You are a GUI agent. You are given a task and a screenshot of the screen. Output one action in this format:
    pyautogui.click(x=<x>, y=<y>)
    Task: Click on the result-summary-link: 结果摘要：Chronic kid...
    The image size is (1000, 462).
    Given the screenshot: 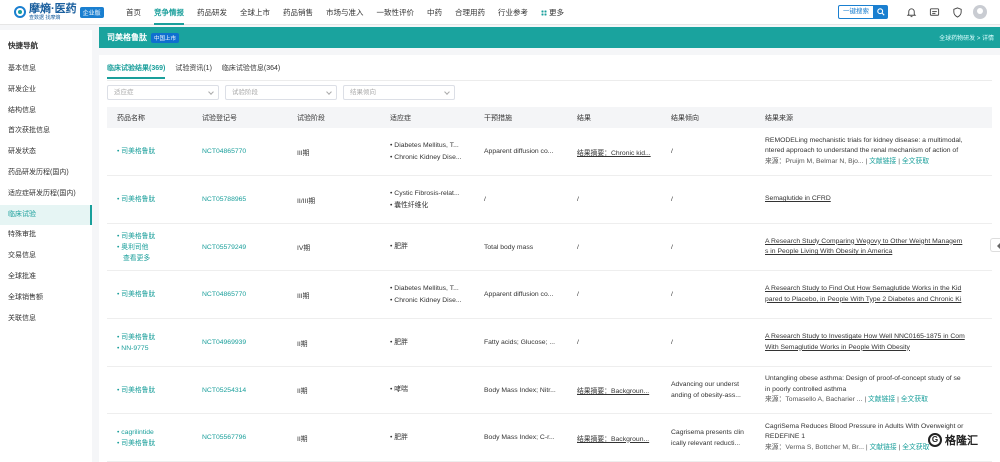 What is the action you would take?
    pyautogui.click(x=624, y=152)
    